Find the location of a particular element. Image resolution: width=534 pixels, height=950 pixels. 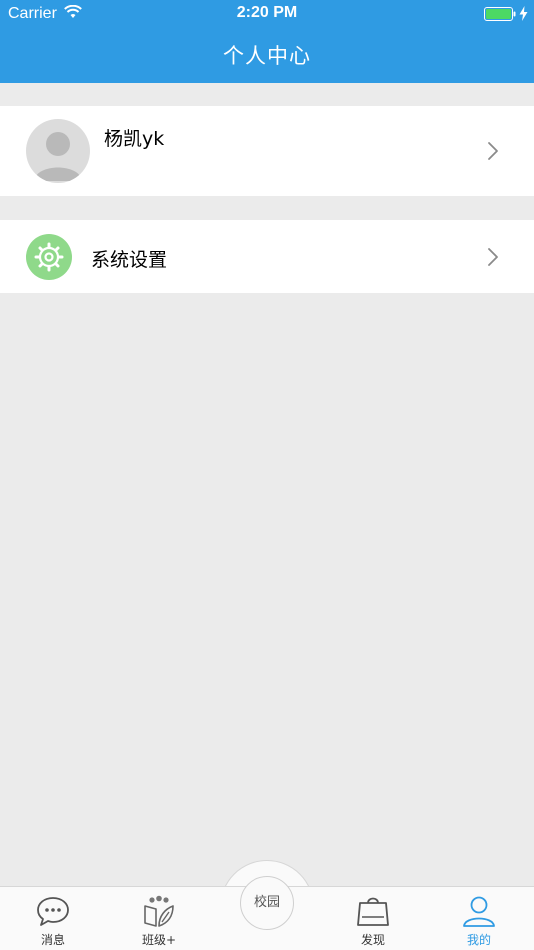

status-bar: Carrier 2:20 PM is located at coordinates (267, 14).